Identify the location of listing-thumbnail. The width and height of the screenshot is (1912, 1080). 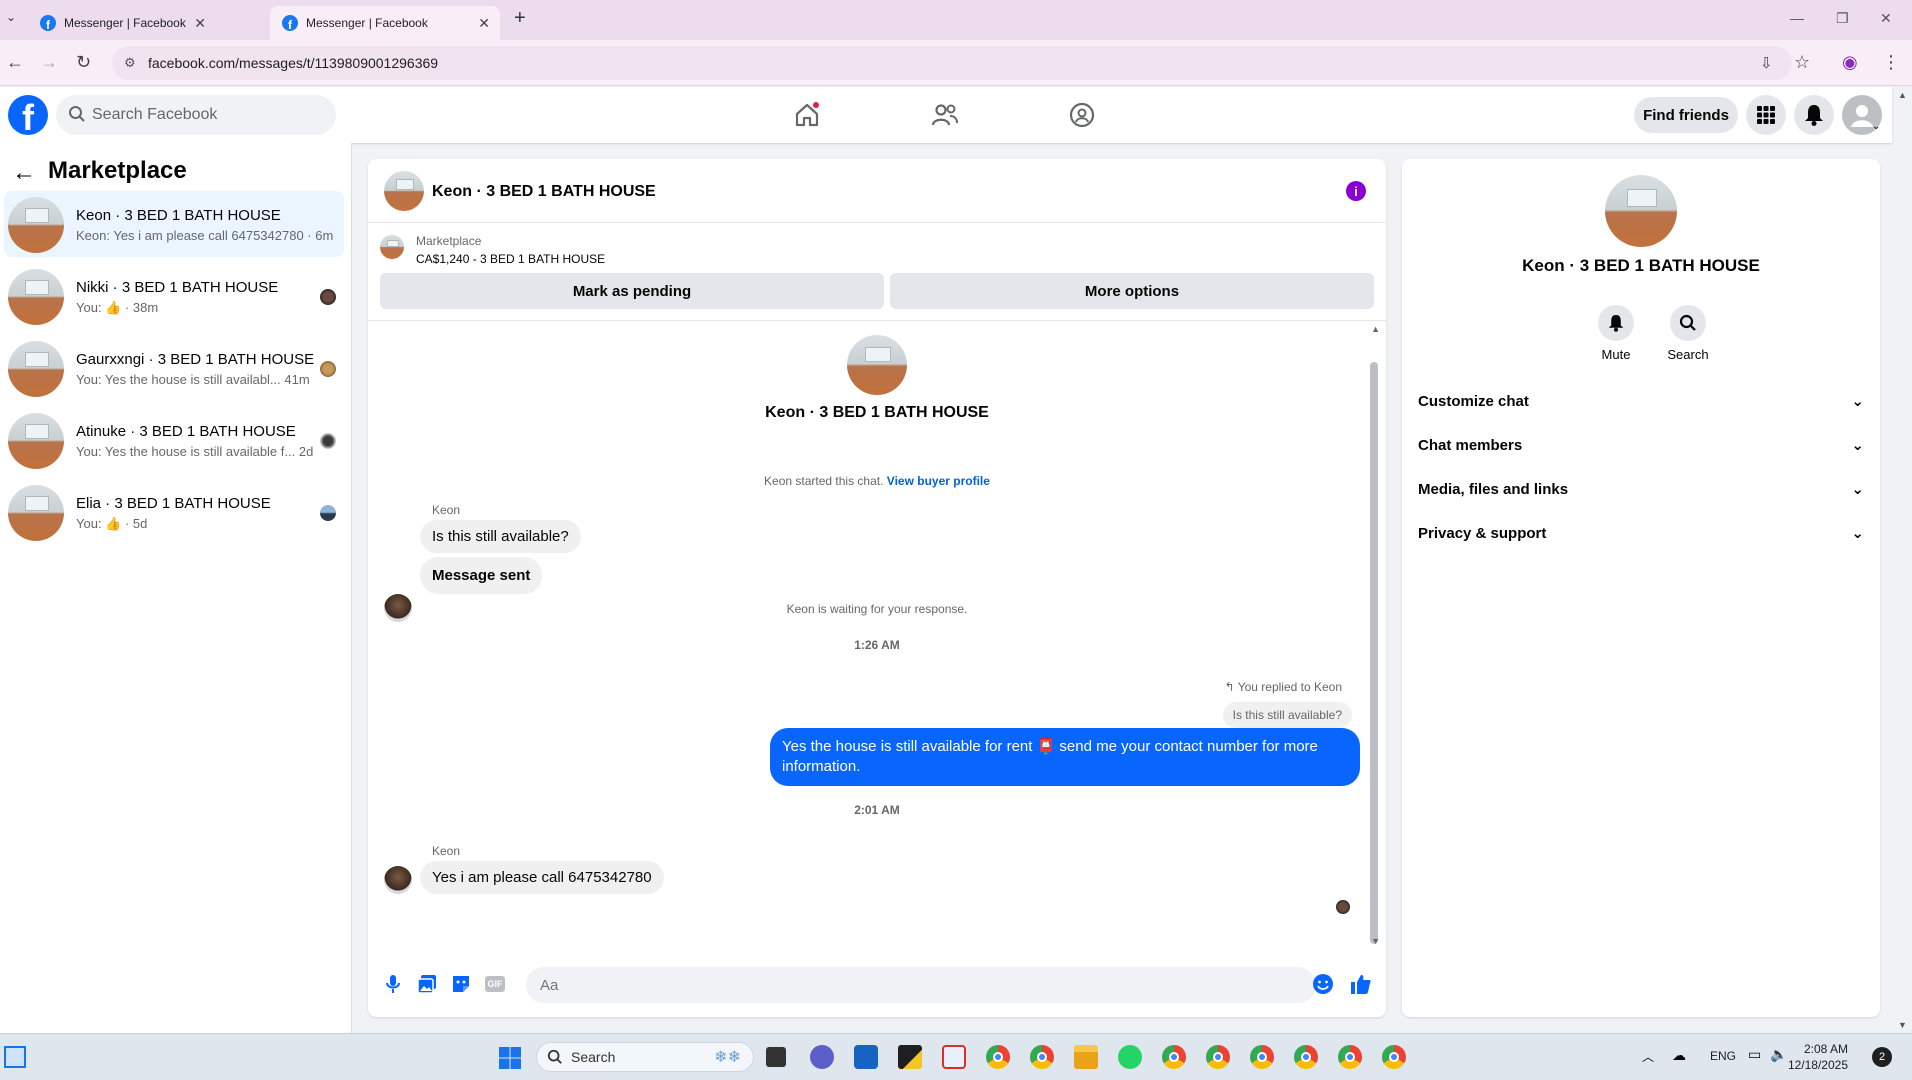
(392, 247).